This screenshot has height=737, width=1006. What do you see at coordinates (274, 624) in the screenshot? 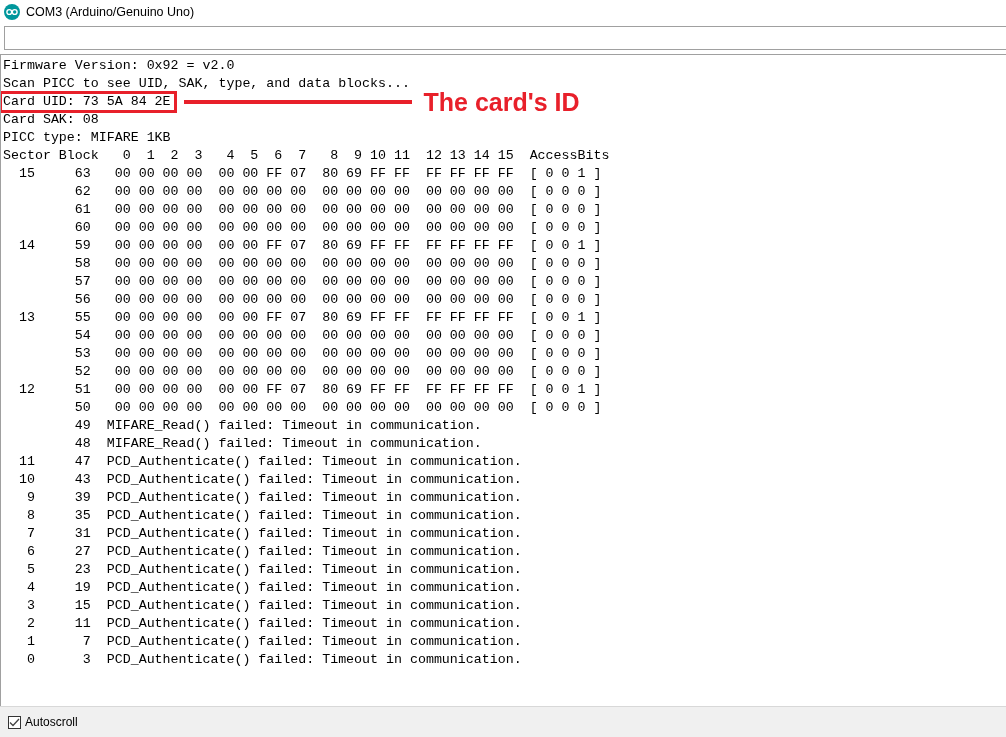
I see `output-line: 2 11 PCD_Authenticate() failed: Timeout in communication.` at bounding box center [274, 624].